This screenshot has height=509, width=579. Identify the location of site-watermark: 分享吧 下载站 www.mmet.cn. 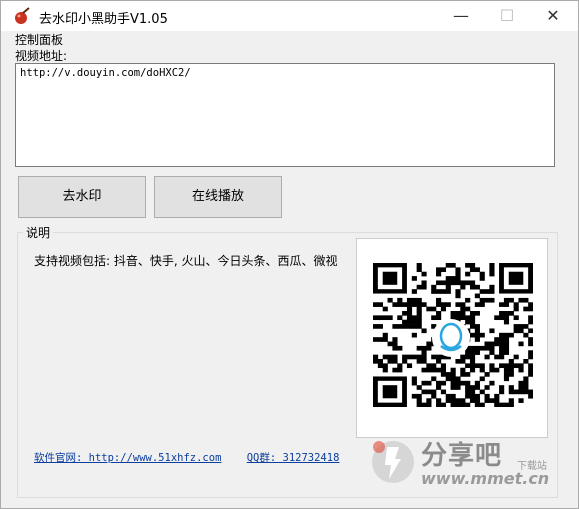
(469, 466).